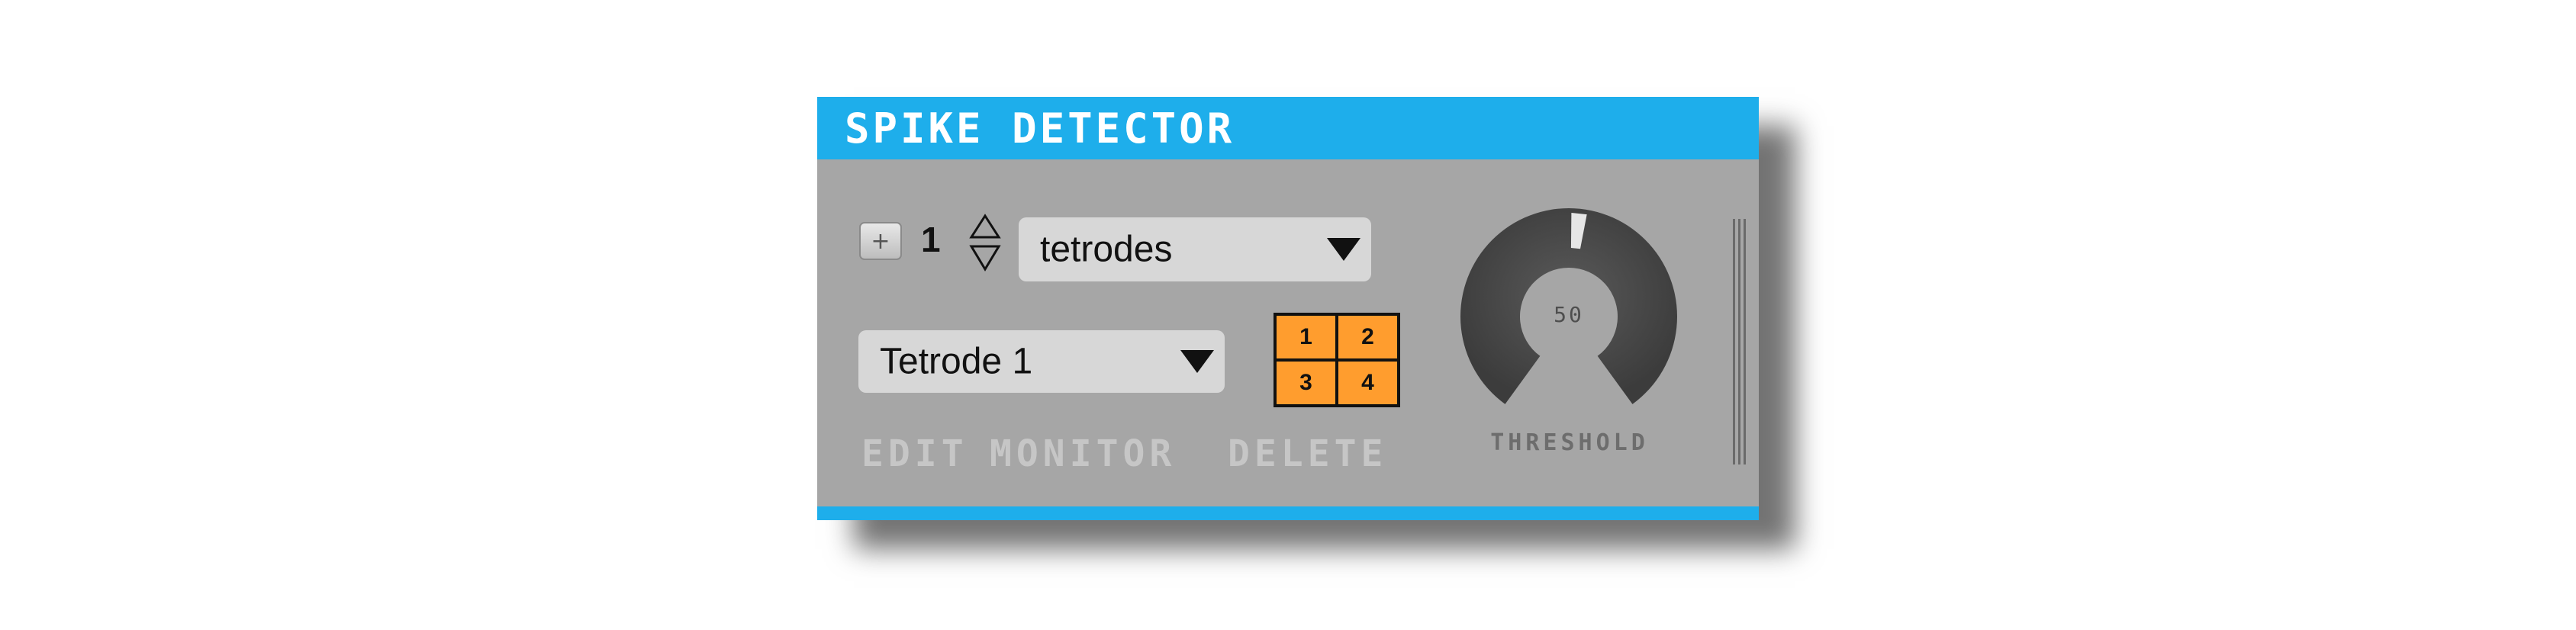 The image size is (2576, 630). Describe the element at coordinates (1106, 249) in the screenshot. I see `electrode-type-selected: tetrodes` at that location.